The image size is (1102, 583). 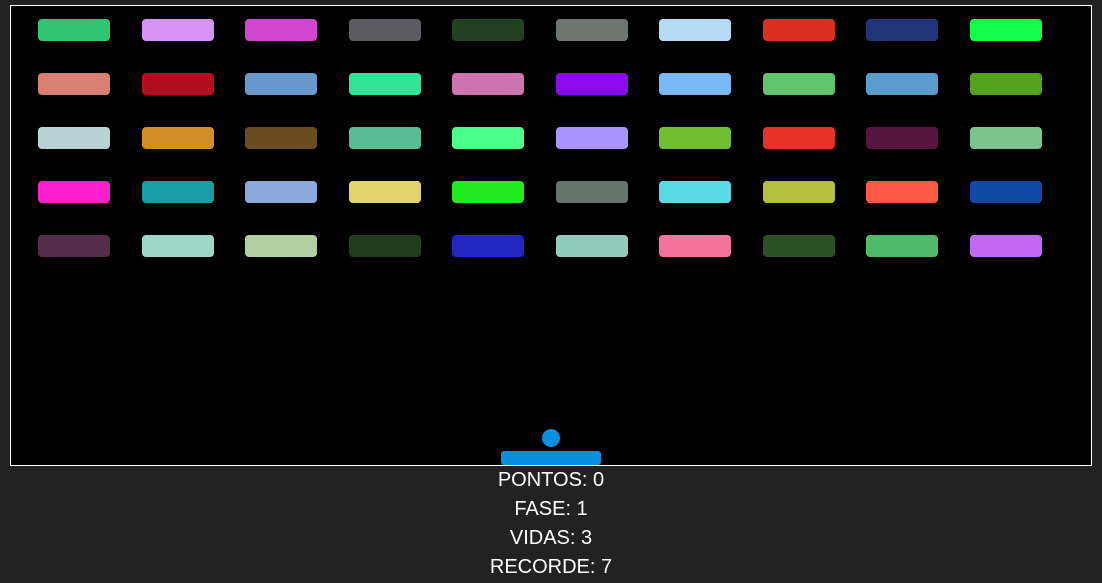 What do you see at coordinates (551, 480) in the screenshot?
I see `score-text: PONTOS: 0` at bounding box center [551, 480].